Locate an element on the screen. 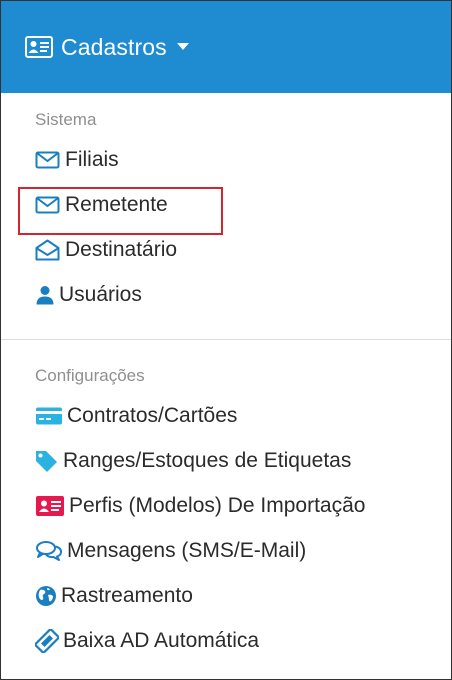 The width and height of the screenshot is (452, 680). menu-item-usuarios: Usuários is located at coordinates (226, 294).